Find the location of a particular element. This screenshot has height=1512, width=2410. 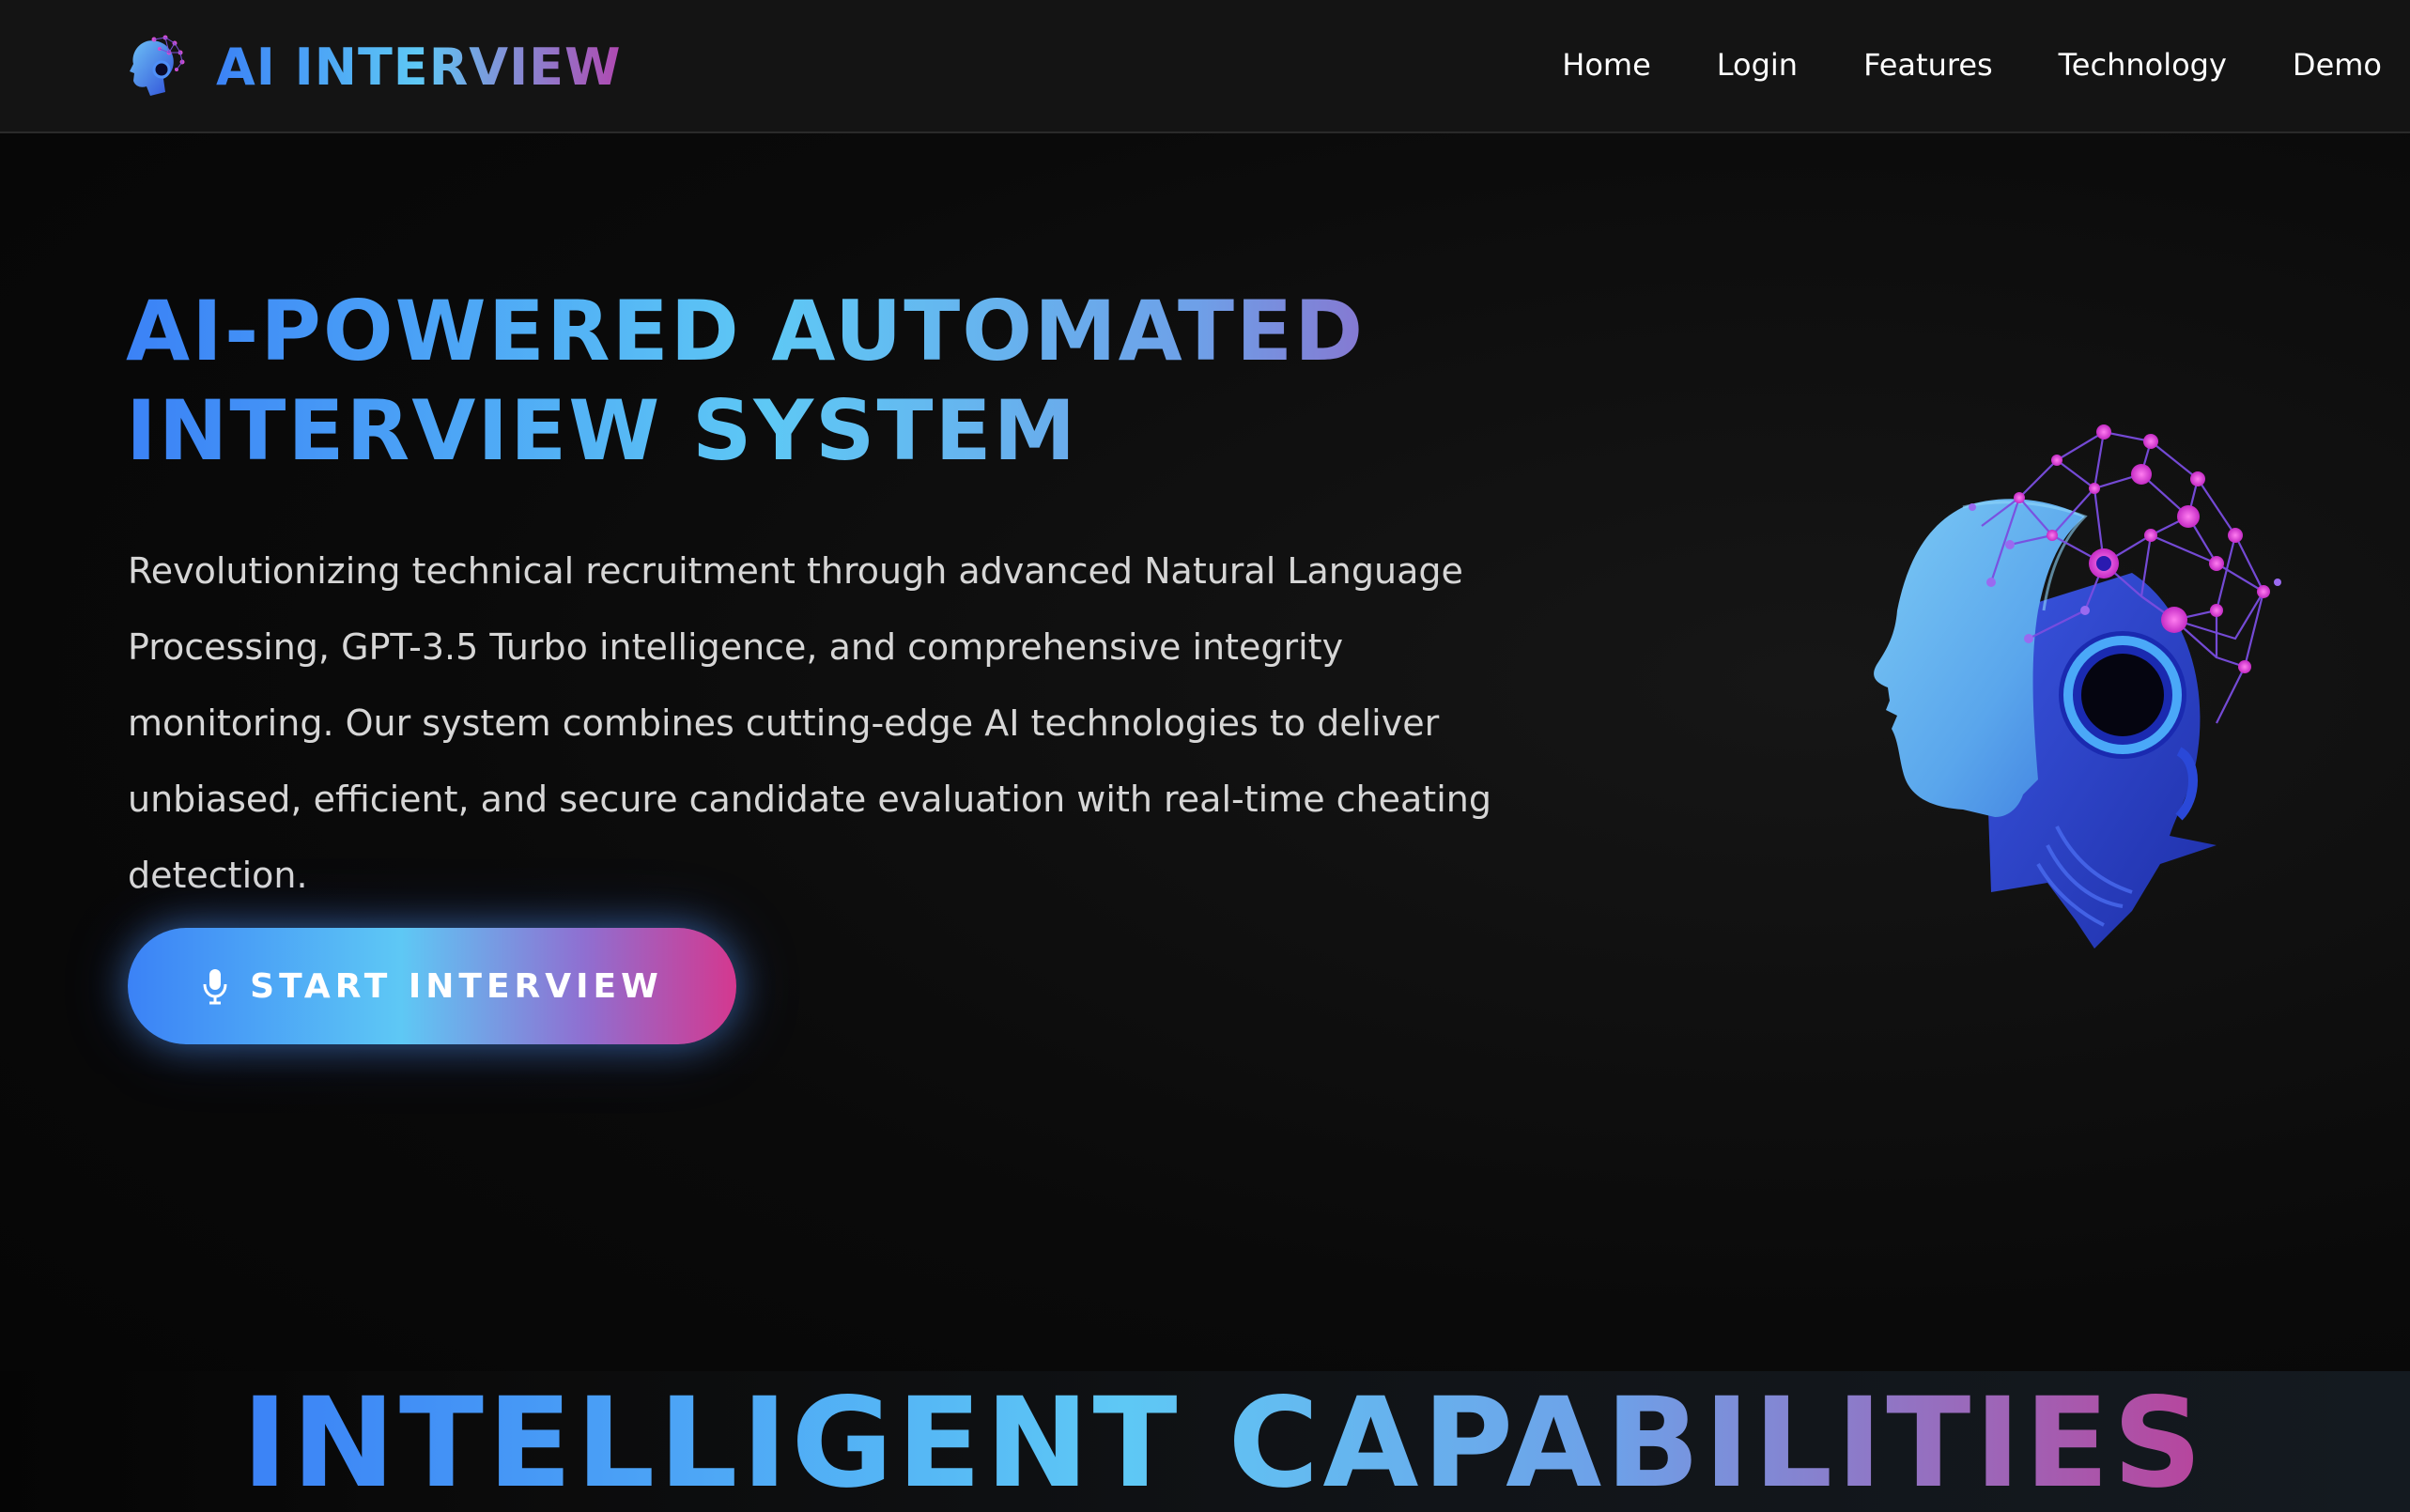

brand: AI INTERVIEW is located at coordinates (374, 66).